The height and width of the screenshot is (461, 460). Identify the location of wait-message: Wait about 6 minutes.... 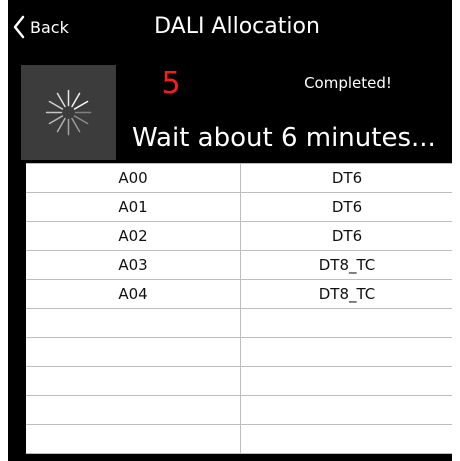
(284, 138).